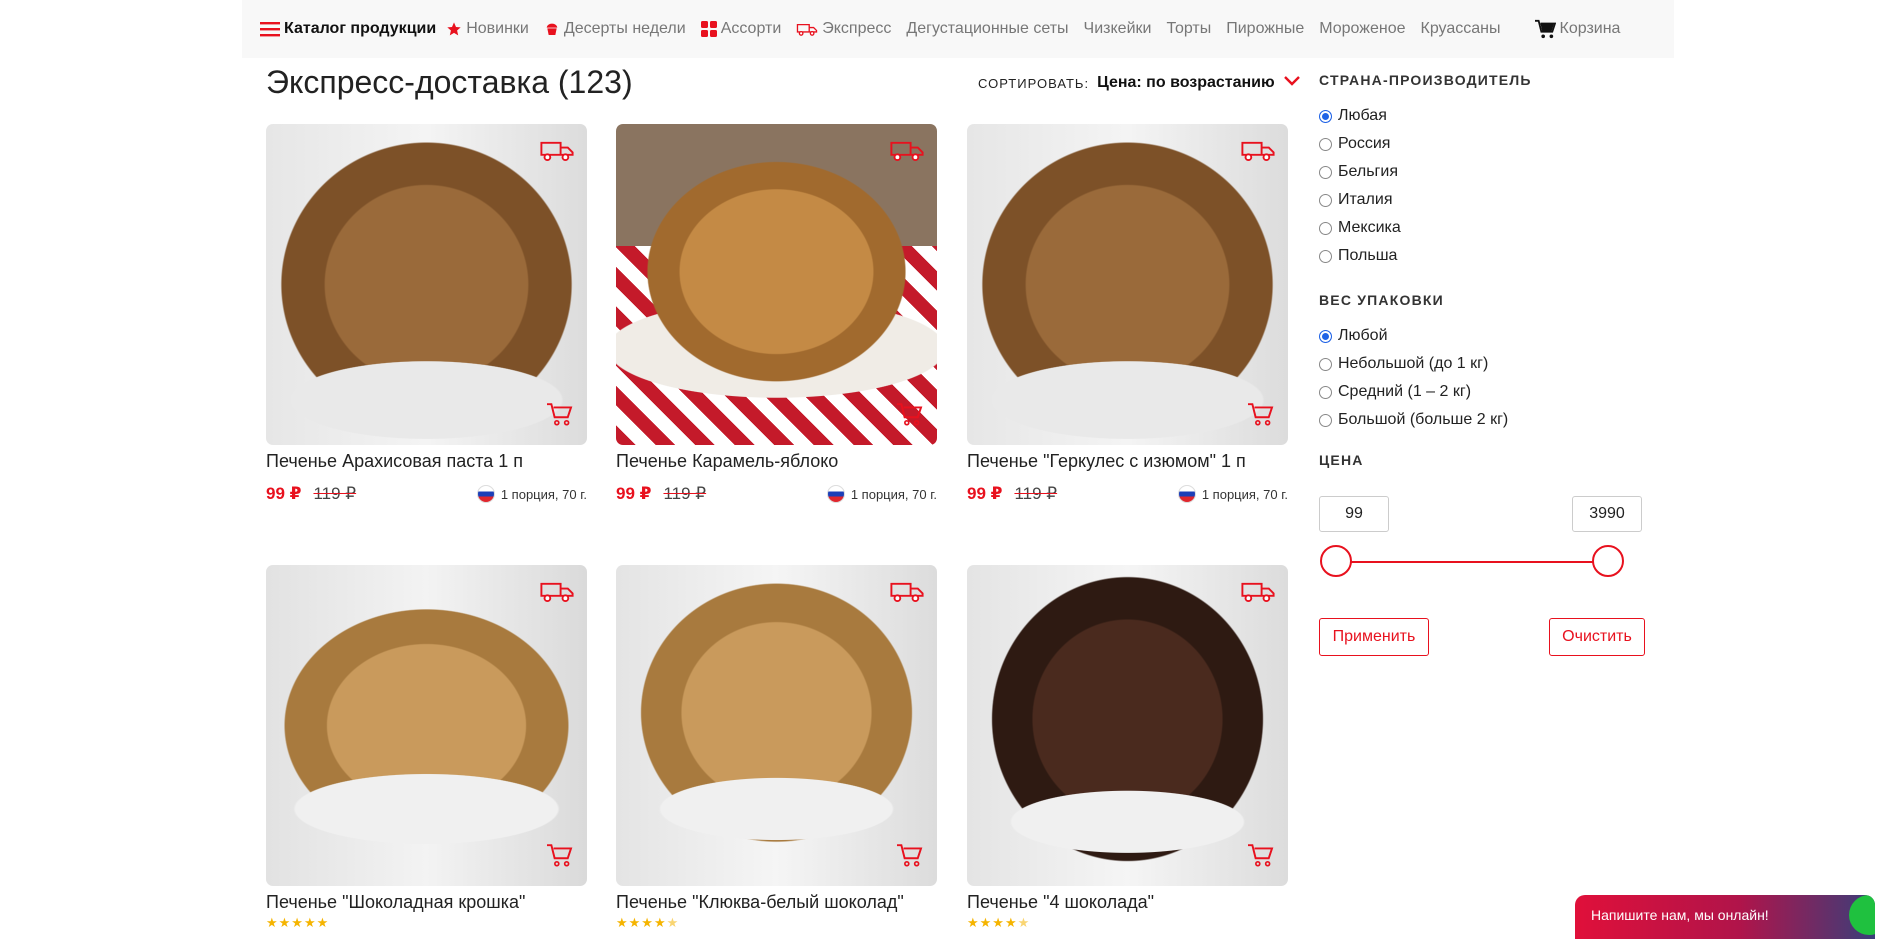 This screenshot has height=939, width=1903. I want to click on option-label: Россия, so click(1364, 143).